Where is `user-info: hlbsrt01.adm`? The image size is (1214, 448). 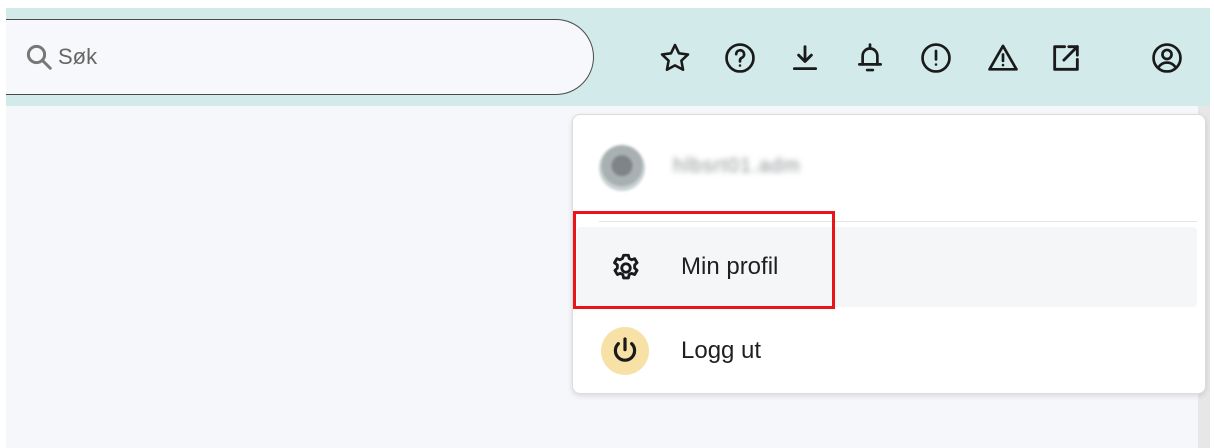 user-info: hlbsrt01.adm is located at coordinates (889, 168).